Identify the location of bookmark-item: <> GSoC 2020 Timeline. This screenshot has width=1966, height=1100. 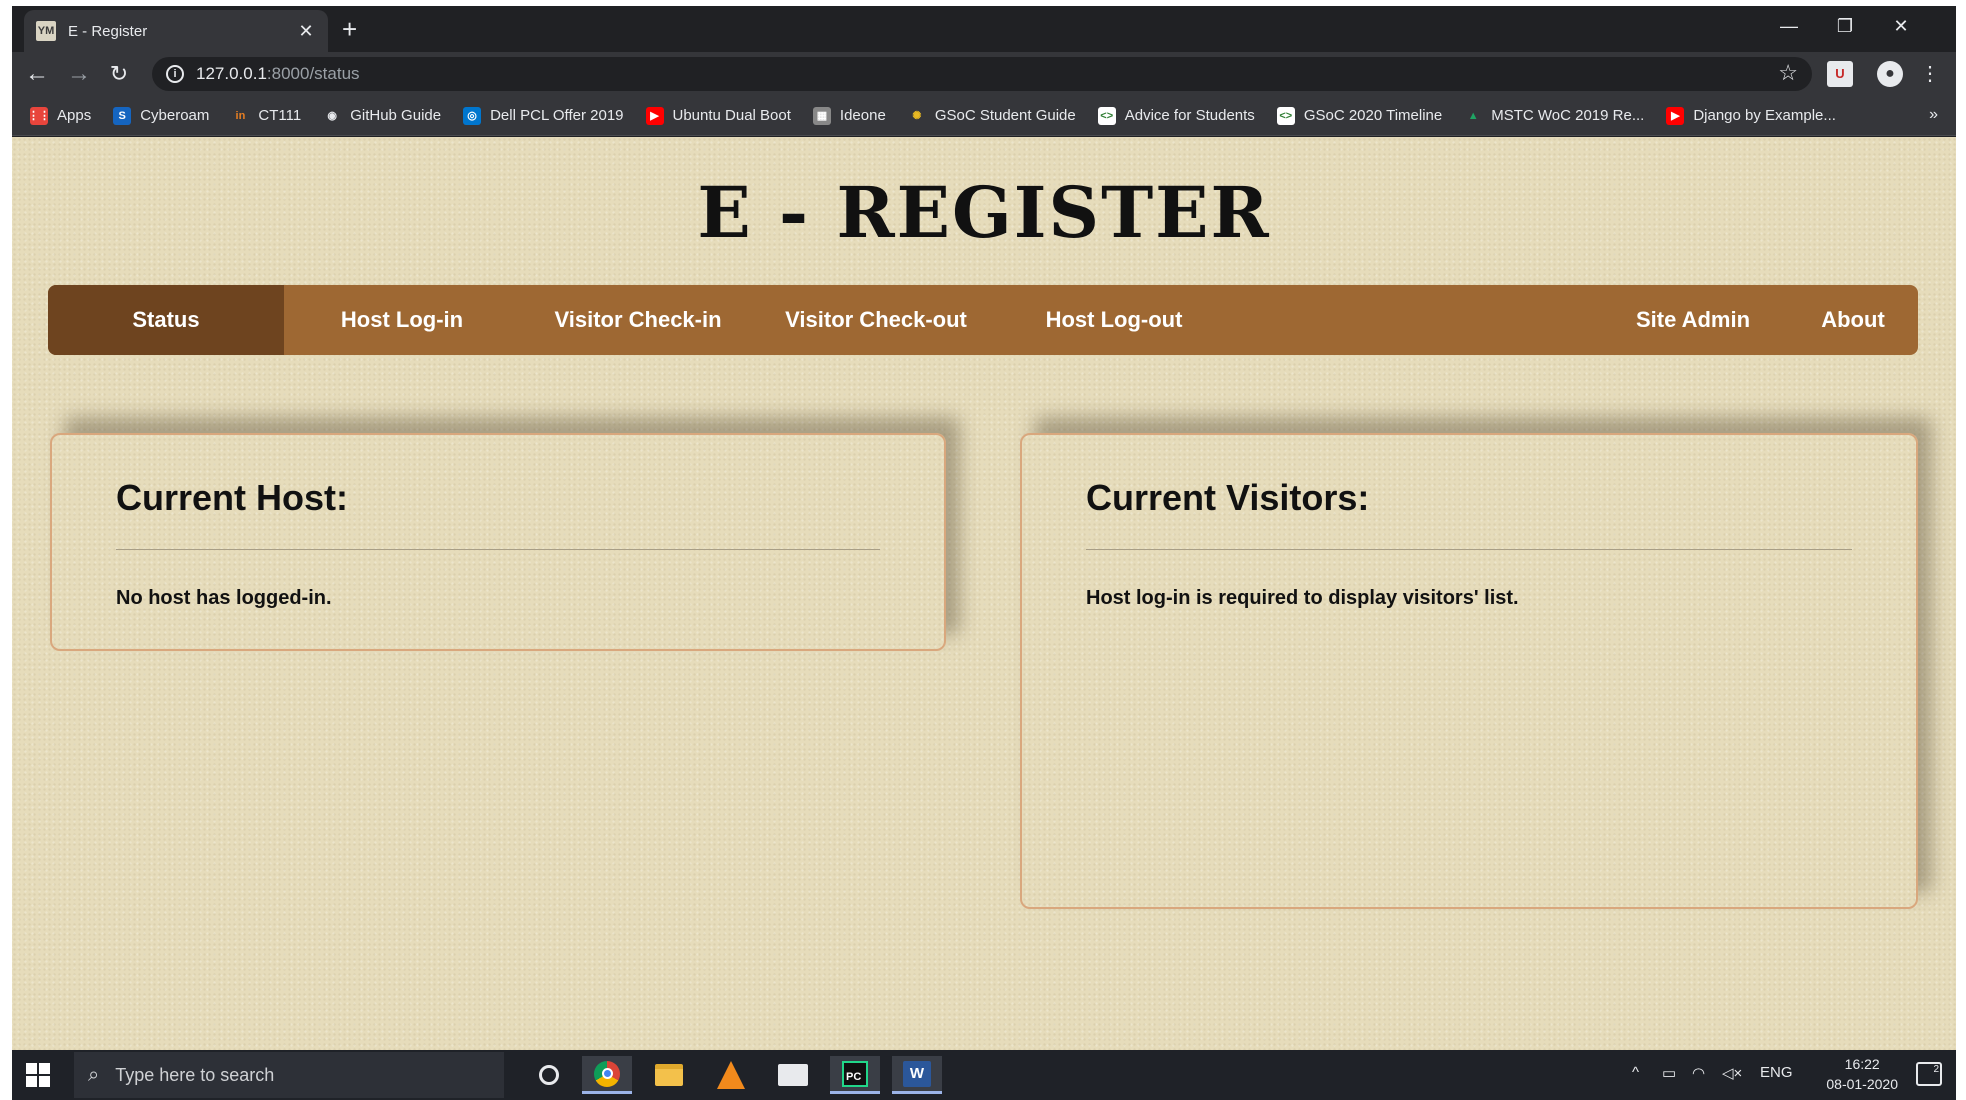
(1359, 115).